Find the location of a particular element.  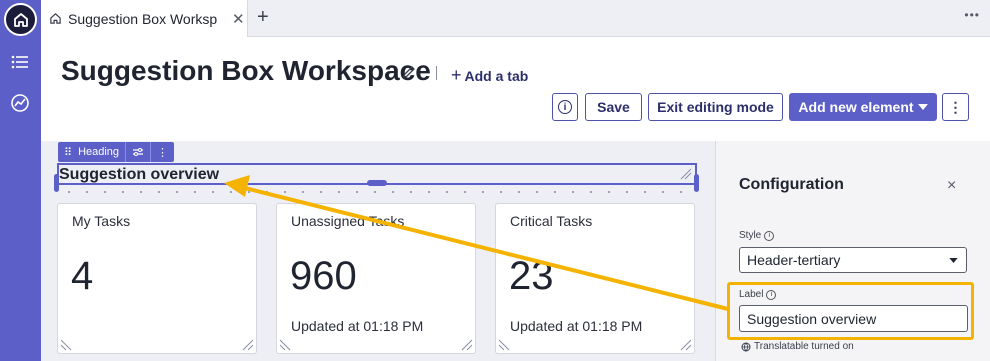

card-value: 4 is located at coordinates (82, 276).